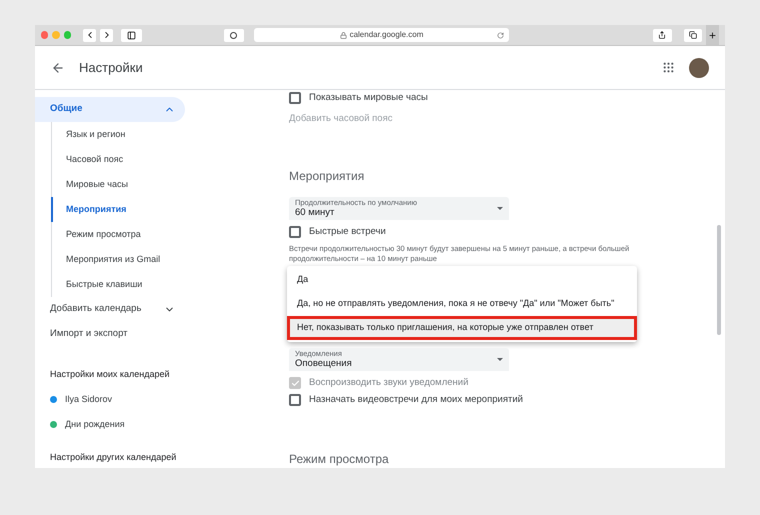  Describe the element at coordinates (89, 35) in the screenshot. I see `back-button` at that location.